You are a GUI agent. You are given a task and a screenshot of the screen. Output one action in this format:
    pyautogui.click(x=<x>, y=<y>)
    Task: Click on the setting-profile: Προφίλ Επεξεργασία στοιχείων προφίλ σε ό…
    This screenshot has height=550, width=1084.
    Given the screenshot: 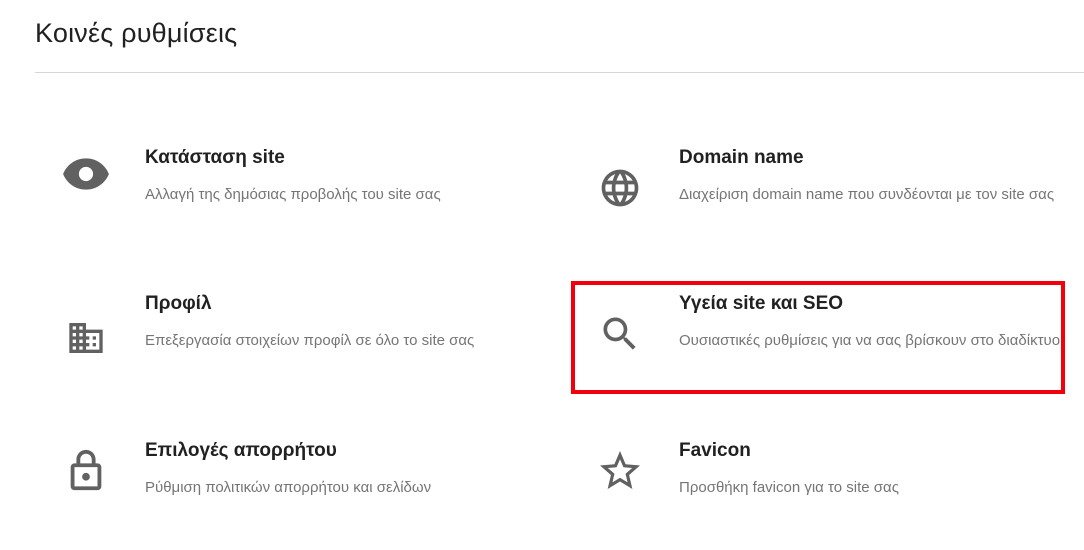 What is the action you would take?
    pyautogui.click(x=309, y=348)
    